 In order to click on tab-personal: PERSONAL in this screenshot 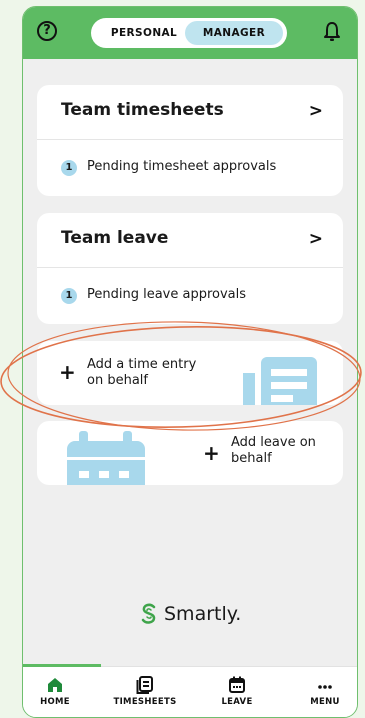, I will do `click(144, 33)`.